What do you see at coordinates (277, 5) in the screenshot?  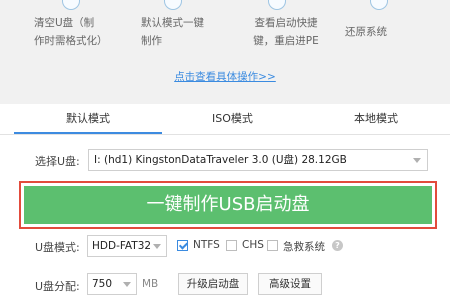 I see `step-3-icon` at bounding box center [277, 5].